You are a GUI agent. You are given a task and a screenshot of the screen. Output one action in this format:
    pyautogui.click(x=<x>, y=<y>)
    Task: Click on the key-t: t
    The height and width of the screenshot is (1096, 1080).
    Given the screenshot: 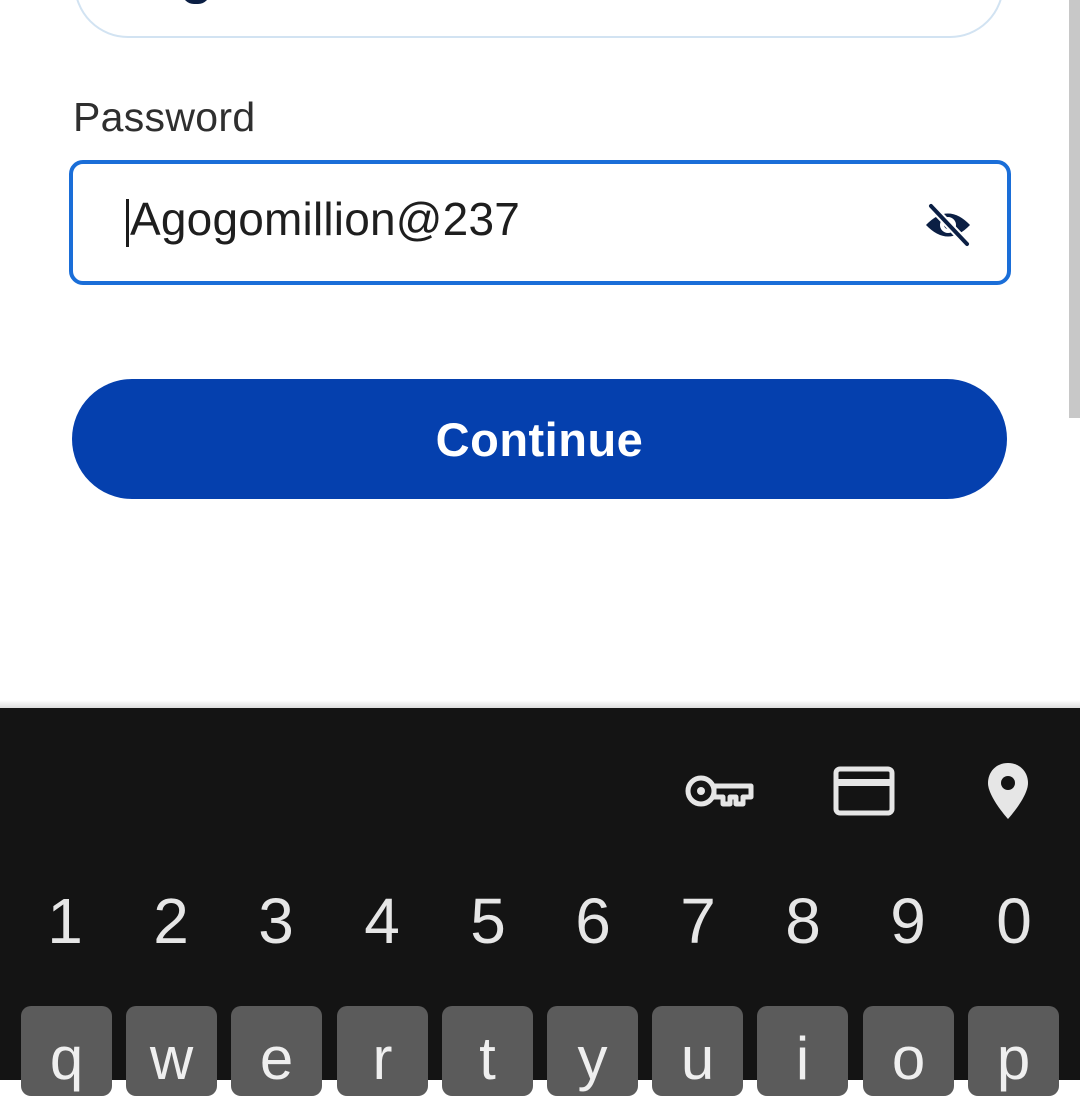 What is the action you would take?
    pyautogui.click(x=487, y=1051)
    